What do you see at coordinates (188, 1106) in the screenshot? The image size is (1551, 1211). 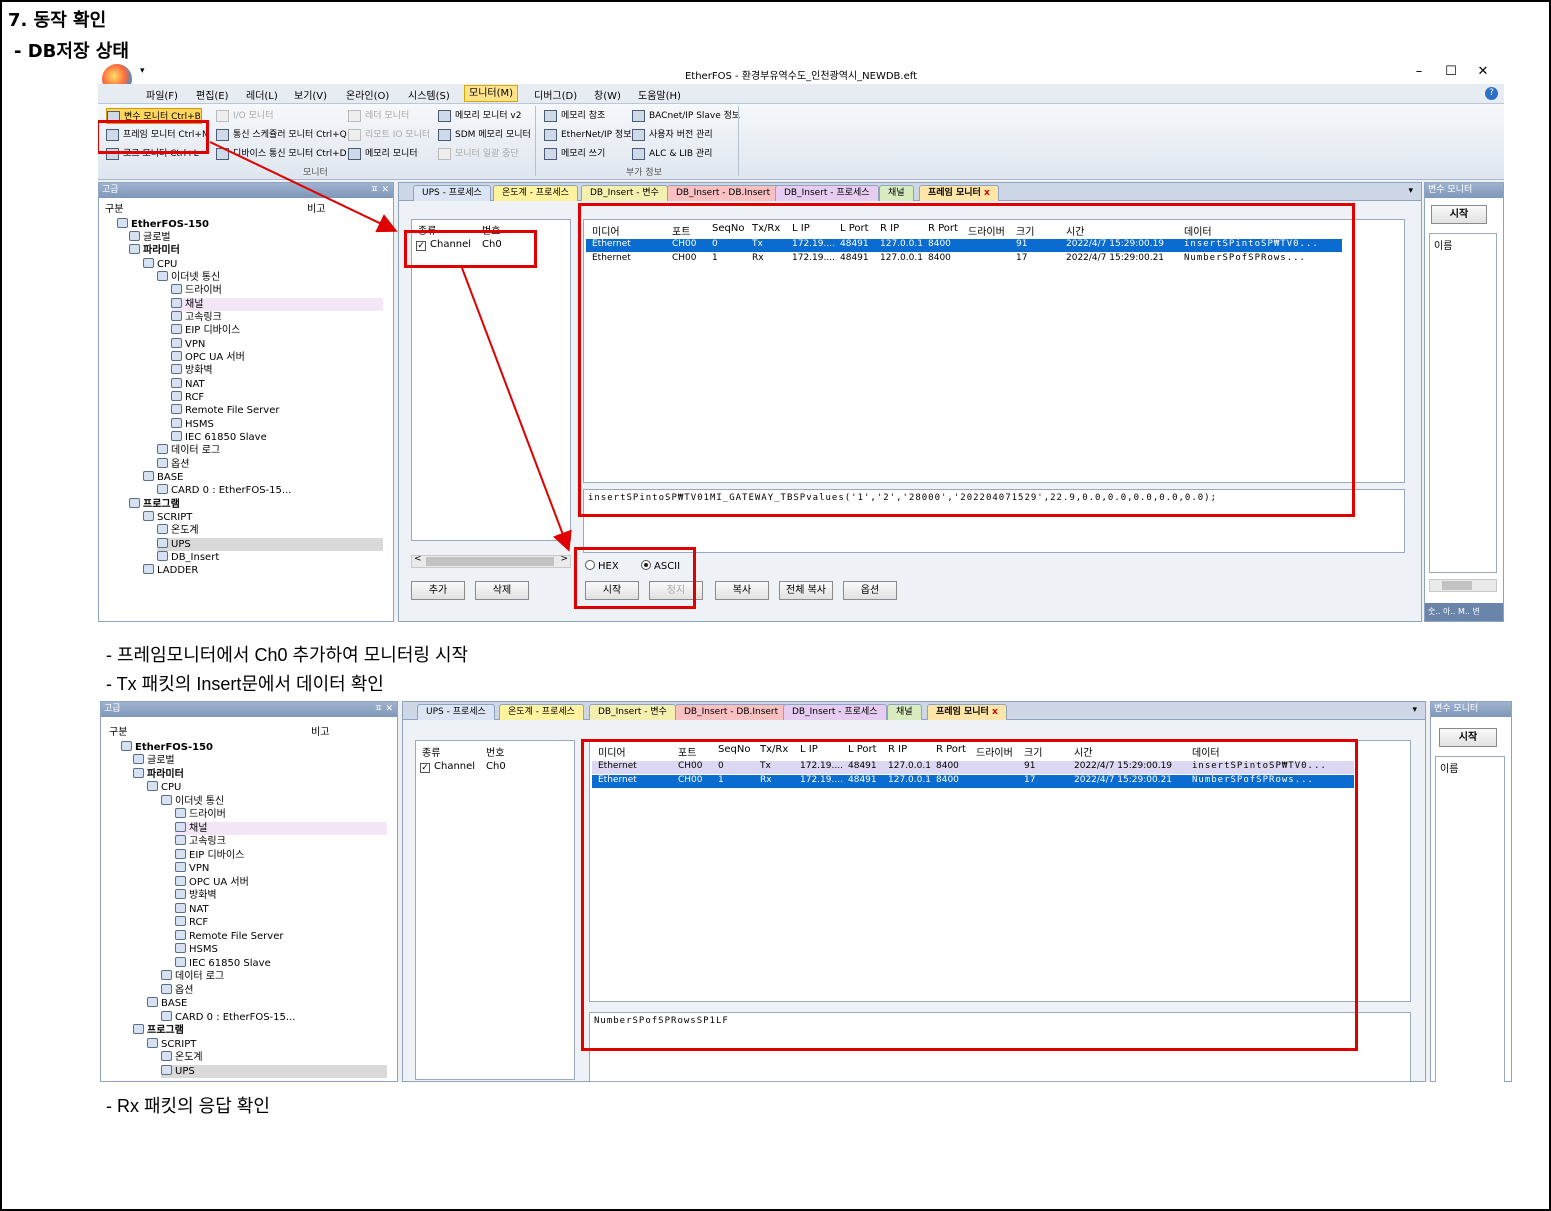 I see `note-rx-response: - Rx 패킷의 응답 확인` at bounding box center [188, 1106].